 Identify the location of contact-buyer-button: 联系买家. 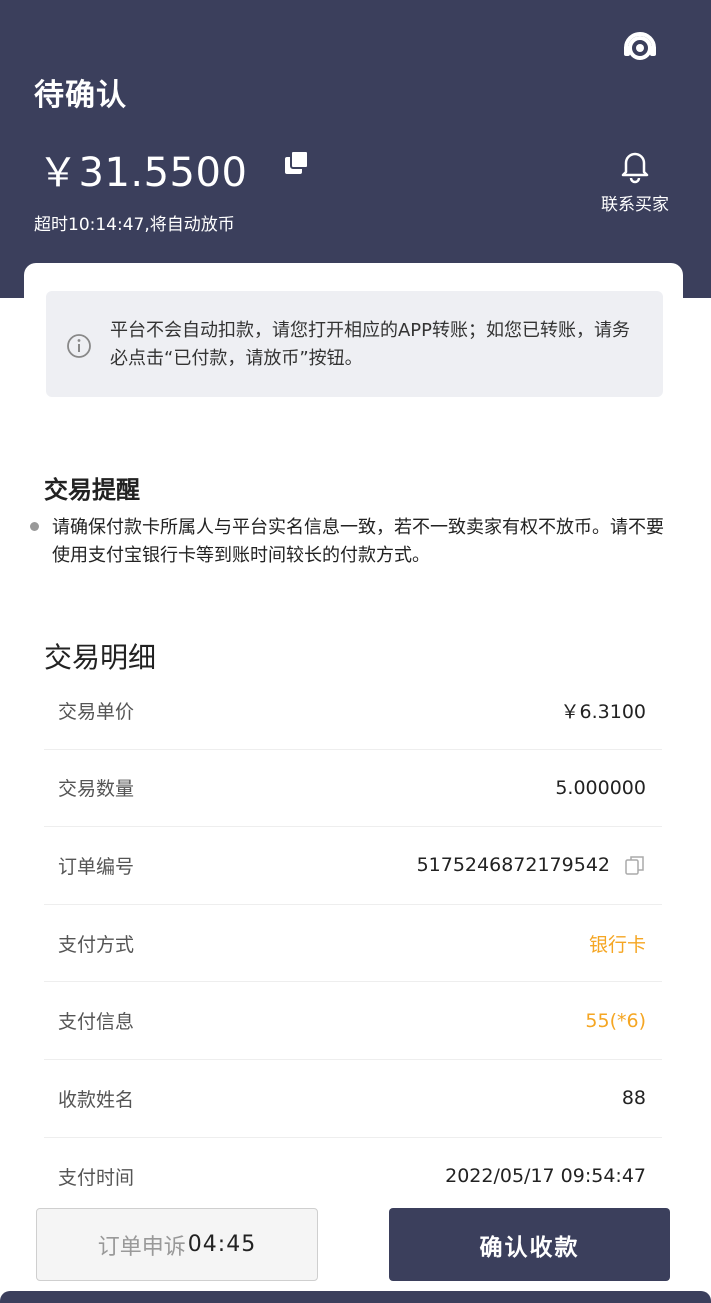
(635, 181).